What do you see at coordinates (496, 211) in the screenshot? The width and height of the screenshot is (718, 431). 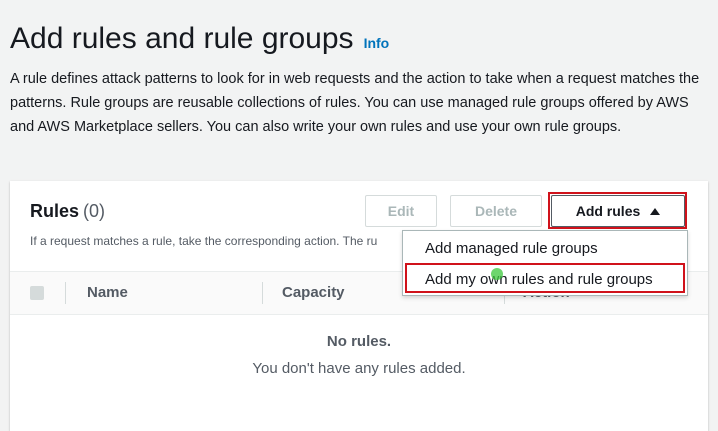 I see `delete-button: Delete` at bounding box center [496, 211].